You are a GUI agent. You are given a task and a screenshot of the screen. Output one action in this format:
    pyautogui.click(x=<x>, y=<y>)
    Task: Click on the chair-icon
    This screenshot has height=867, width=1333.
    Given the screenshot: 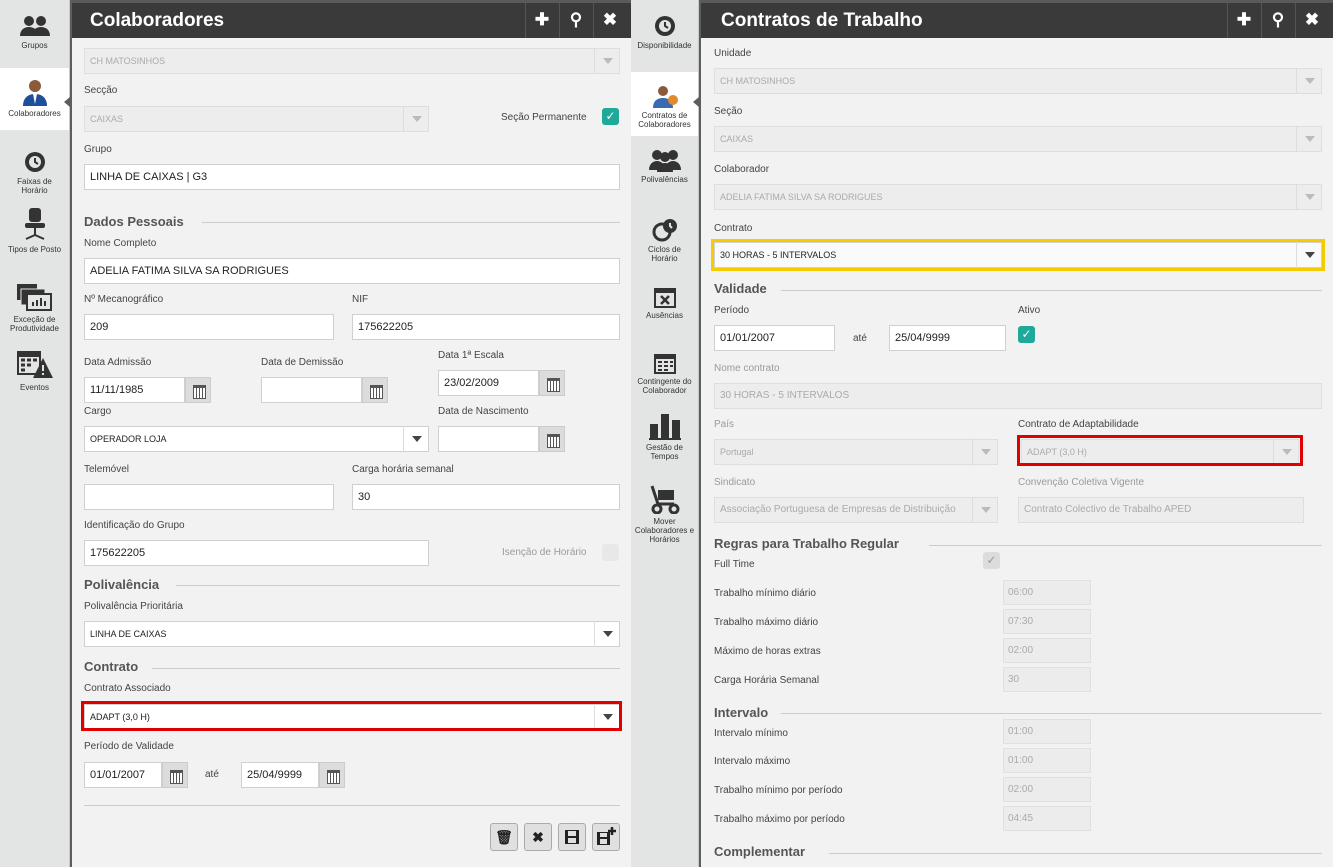 What is the action you would take?
    pyautogui.click(x=34, y=224)
    